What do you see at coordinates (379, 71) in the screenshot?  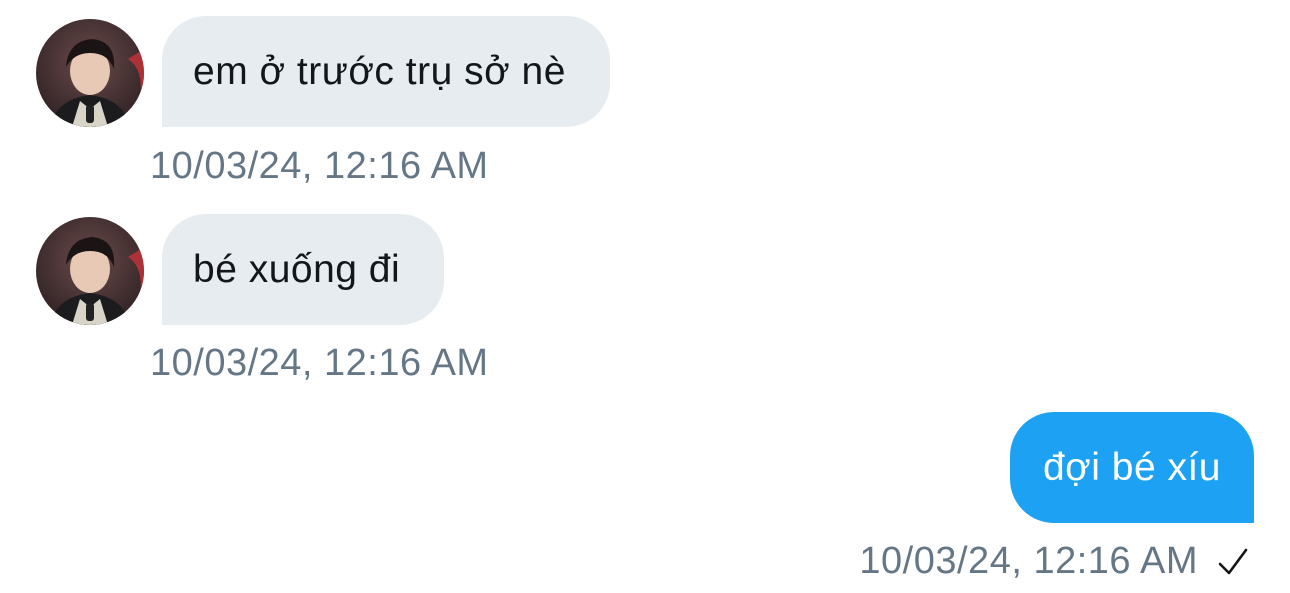 I see `message-text: em ở trước trụ sở nè` at bounding box center [379, 71].